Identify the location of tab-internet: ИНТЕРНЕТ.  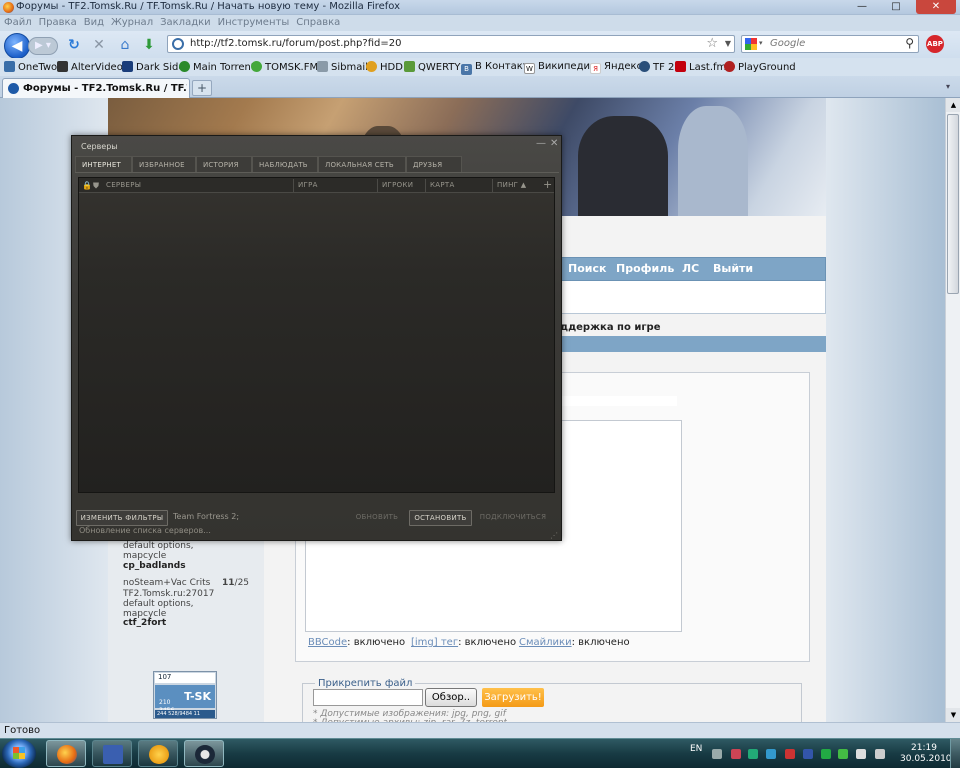
(103, 164).